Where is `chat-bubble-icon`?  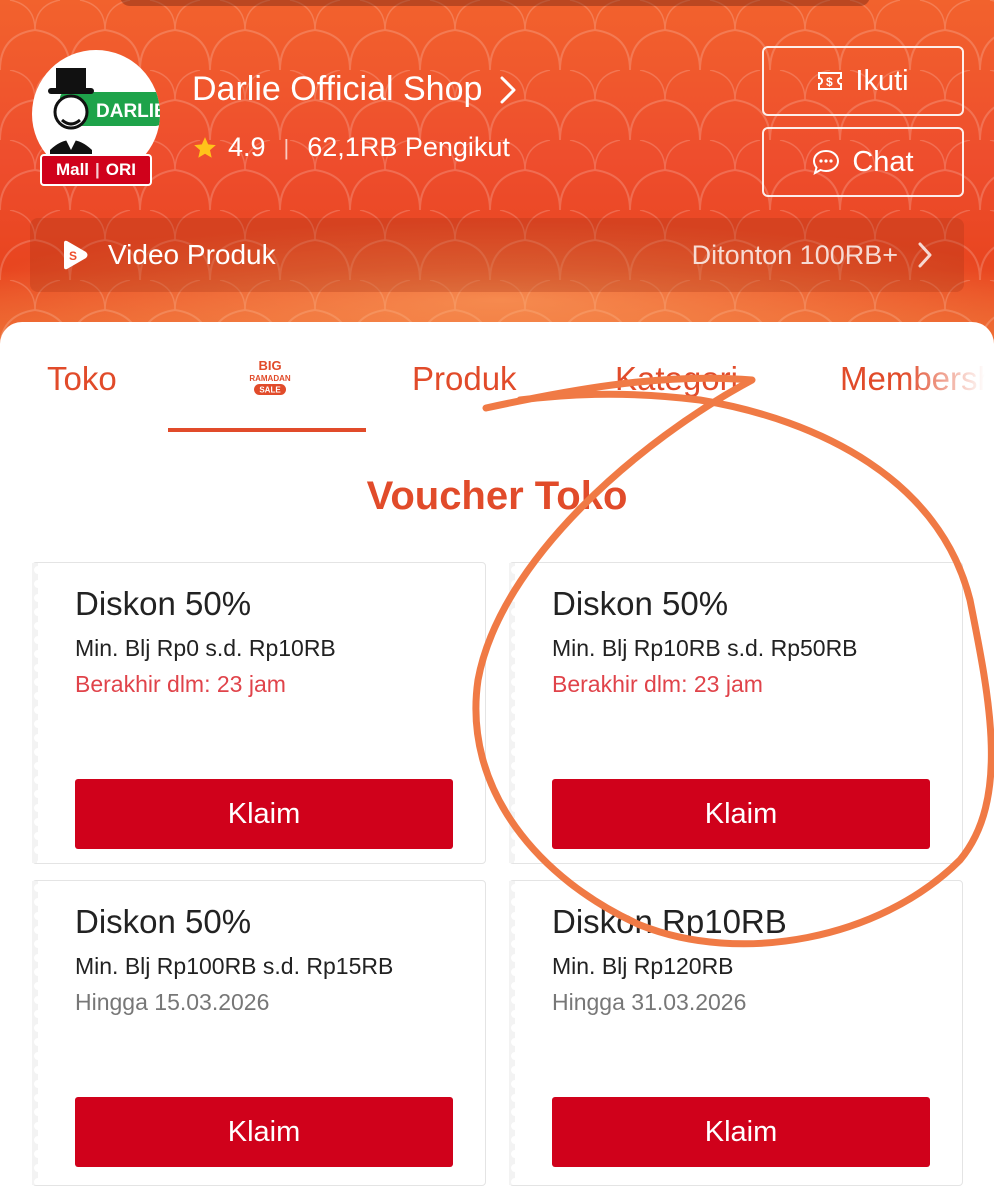
chat-bubble-icon is located at coordinates (826, 162).